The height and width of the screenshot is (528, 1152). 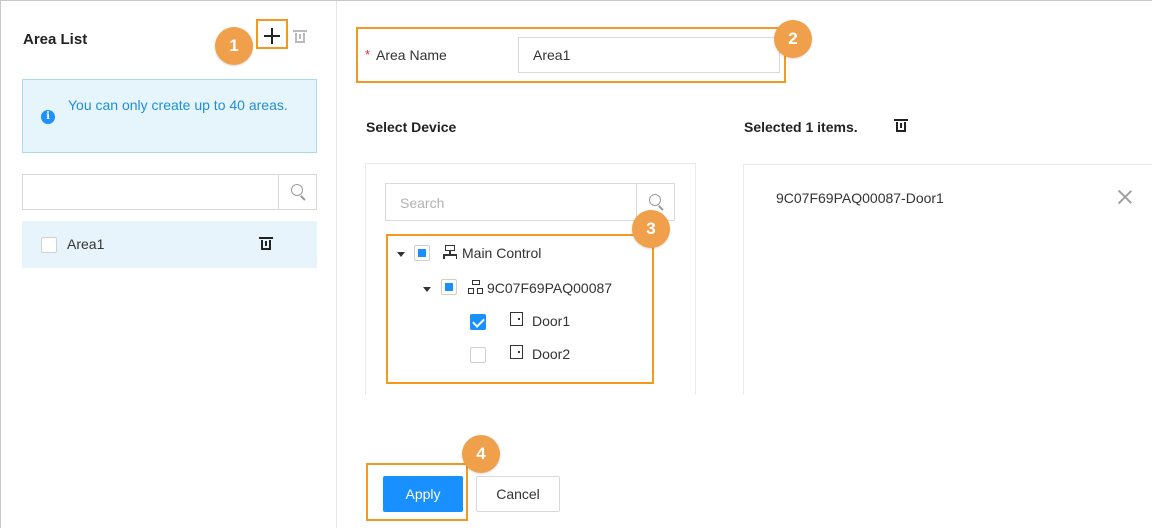 What do you see at coordinates (793, 39) in the screenshot?
I see `callout-badge-2: 2` at bounding box center [793, 39].